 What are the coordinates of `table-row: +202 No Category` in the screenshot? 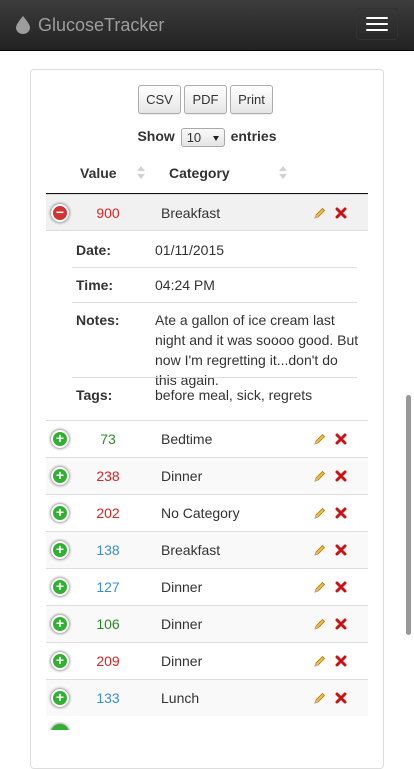 It's located at (207, 512).